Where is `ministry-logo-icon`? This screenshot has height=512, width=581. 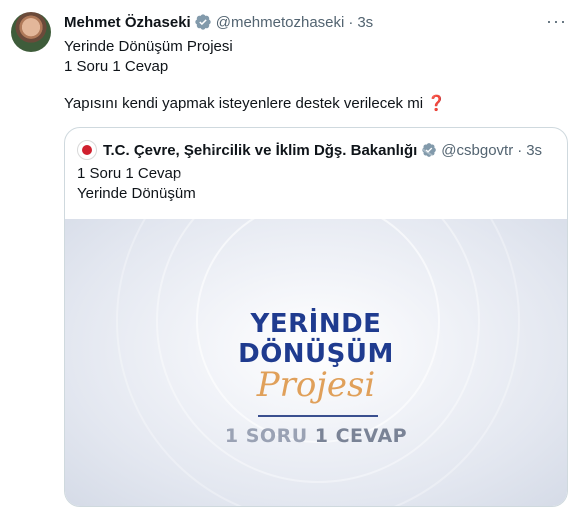
ministry-logo-icon is located at coordinates (87, 150).